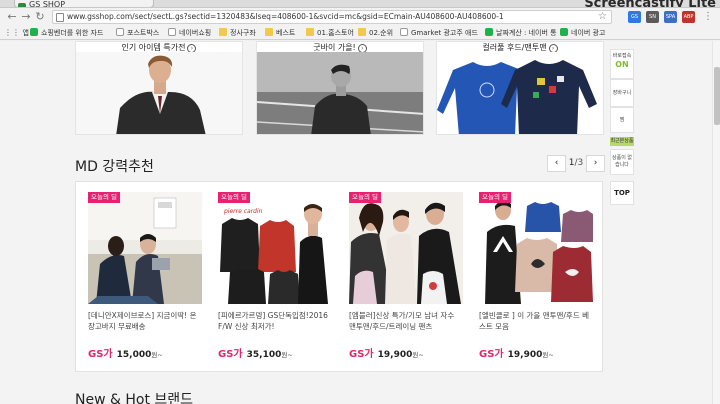 The image size is (720, 404). I want to click on bookmark-item: 네이버 광고, so click(582, 33).